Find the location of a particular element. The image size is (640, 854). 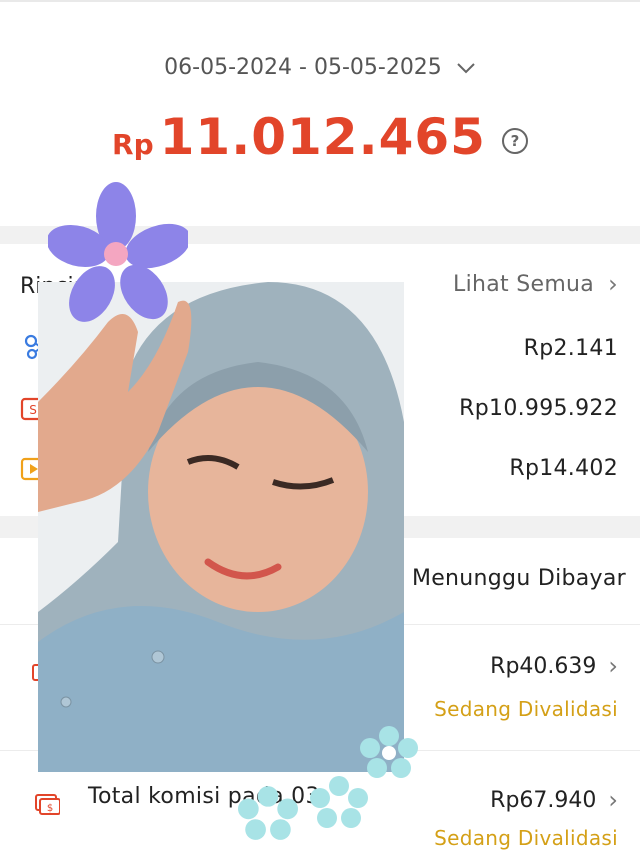

help-icon: ? is located at coordinates (514, 141).